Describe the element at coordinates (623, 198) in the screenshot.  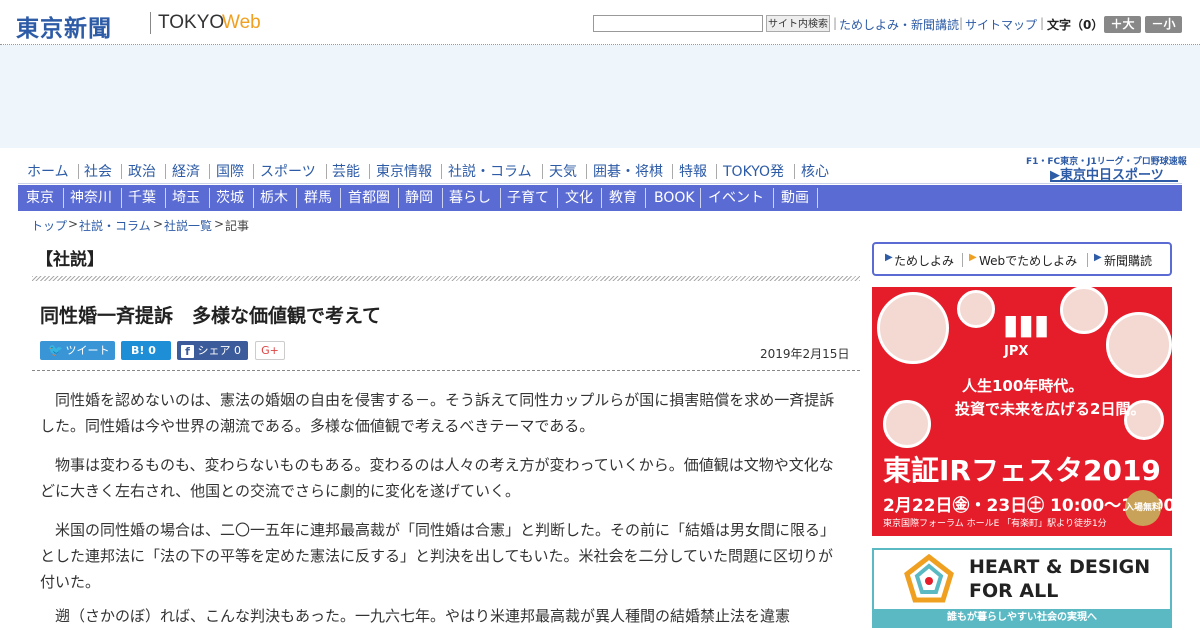
I see `rnav-education: 教育` at that location.